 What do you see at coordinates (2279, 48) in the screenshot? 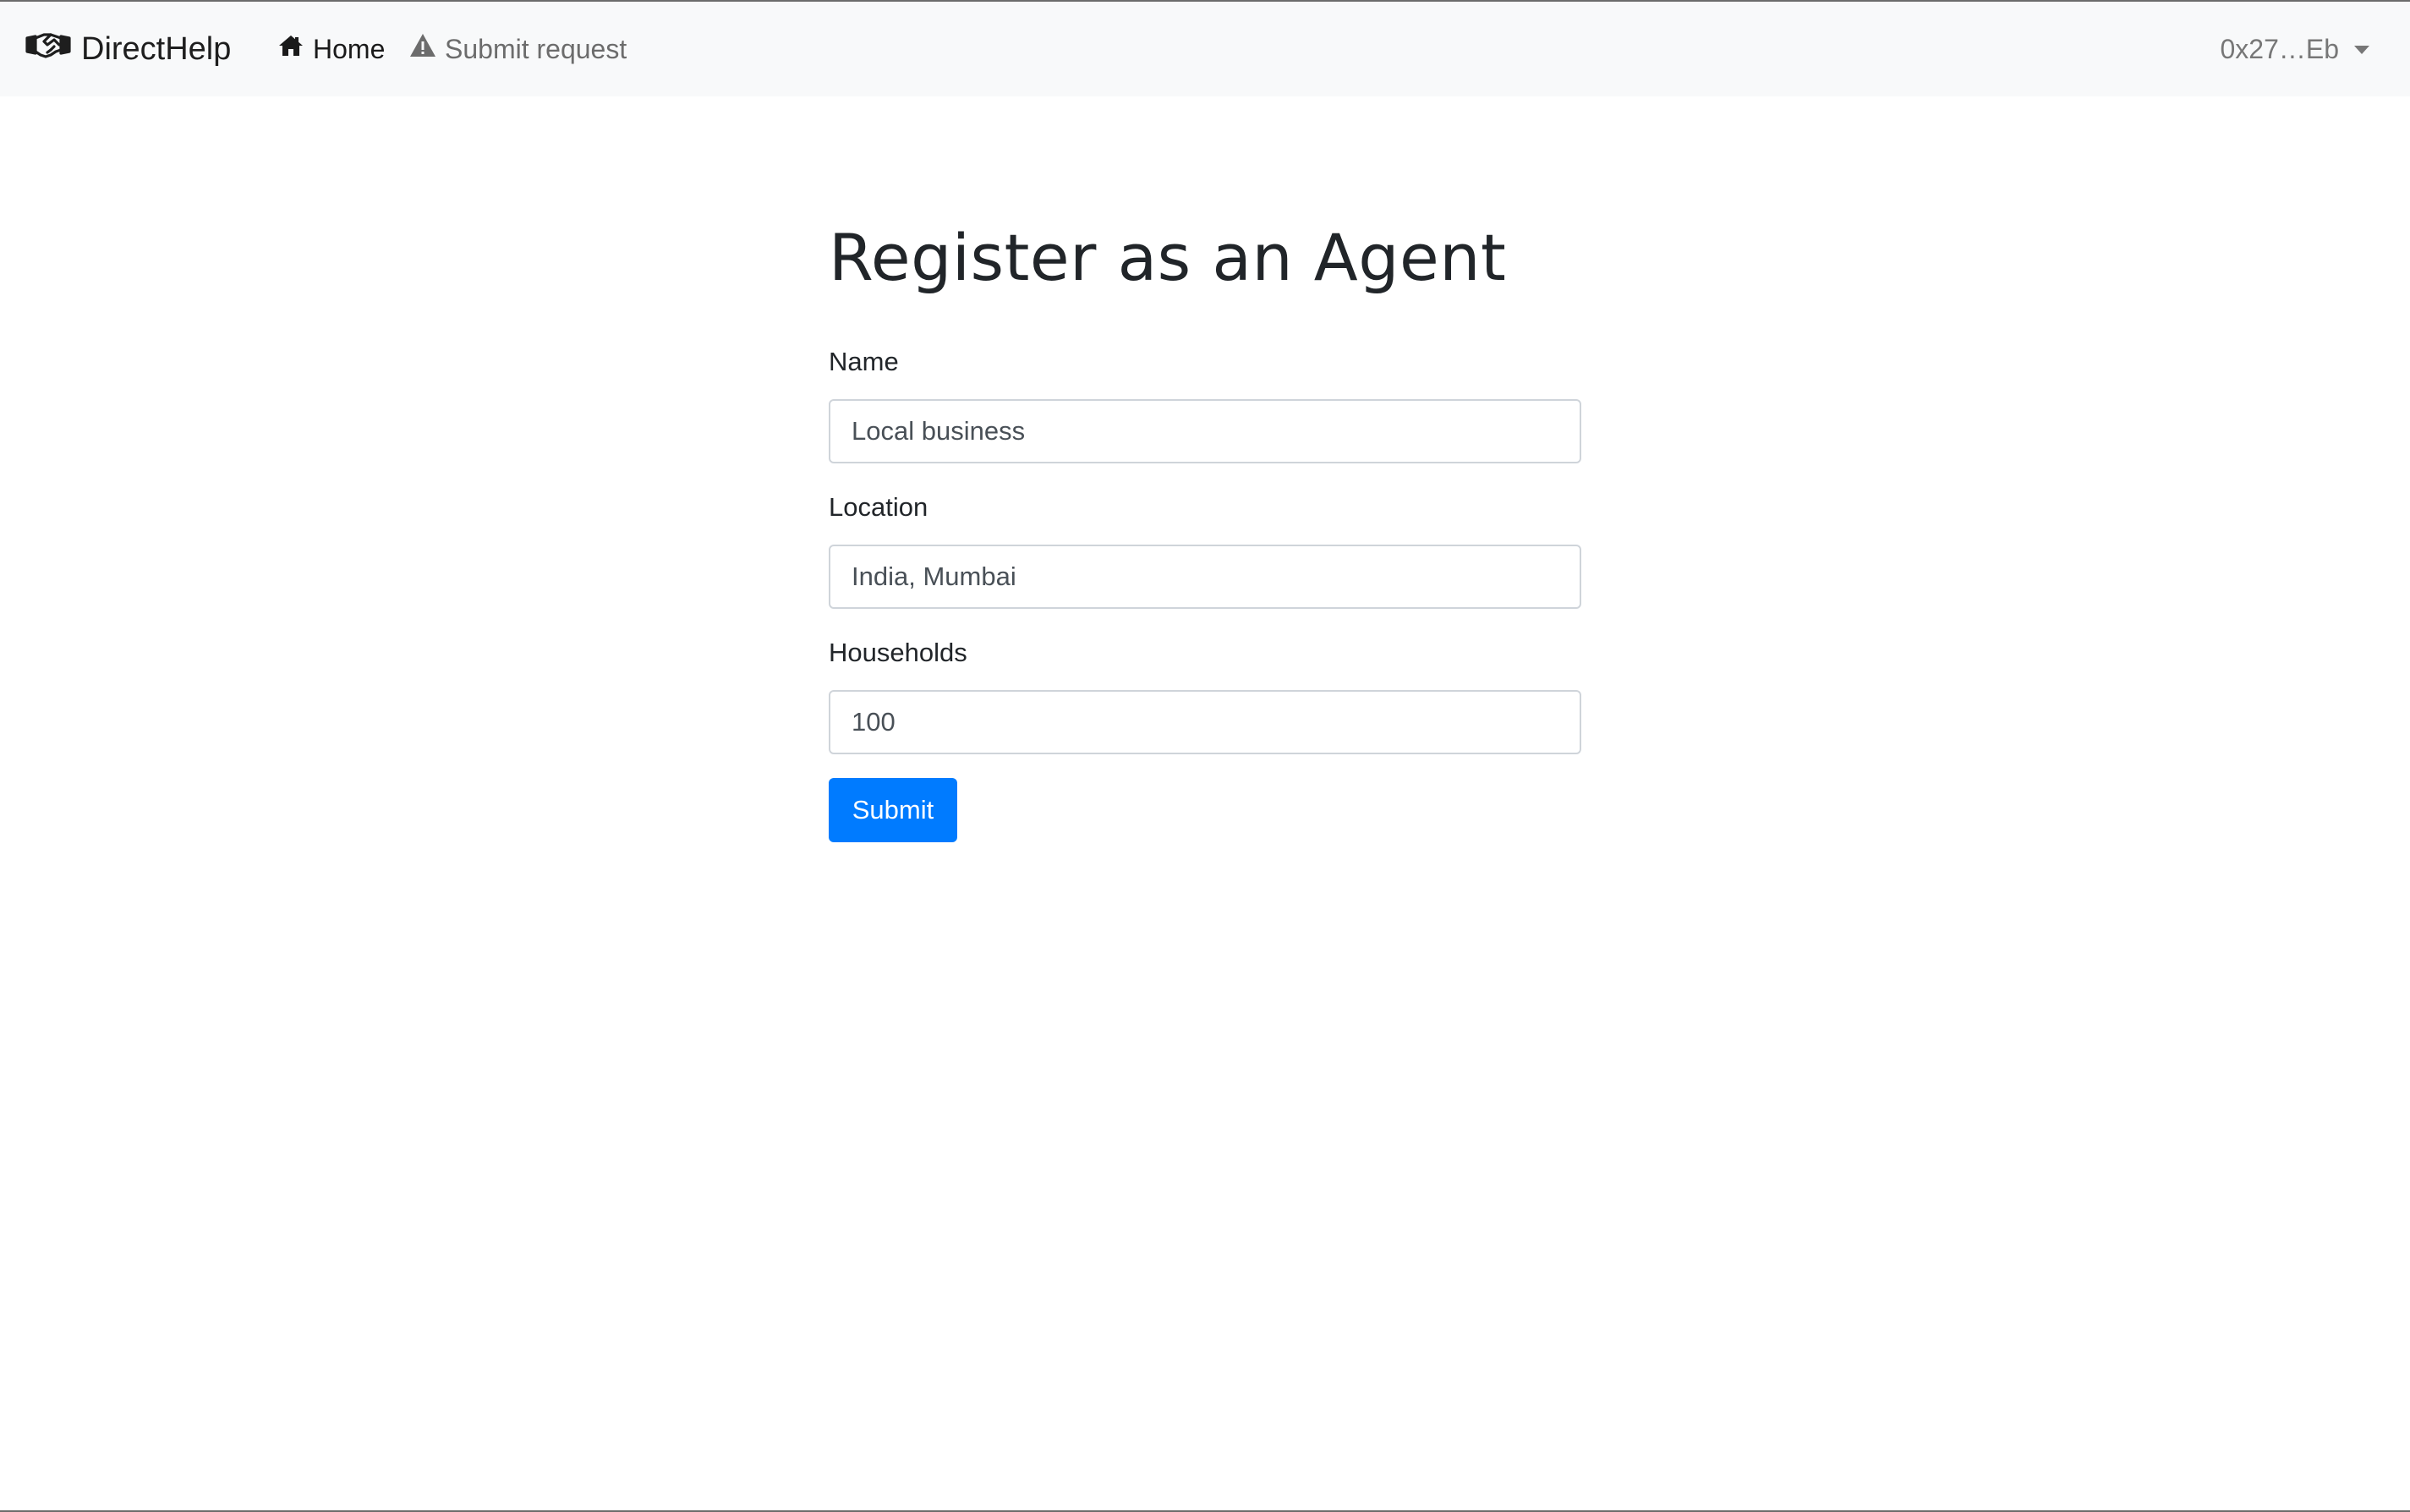
I see `account-address: 0x27…Eb` at bounding box center [2279, 48].